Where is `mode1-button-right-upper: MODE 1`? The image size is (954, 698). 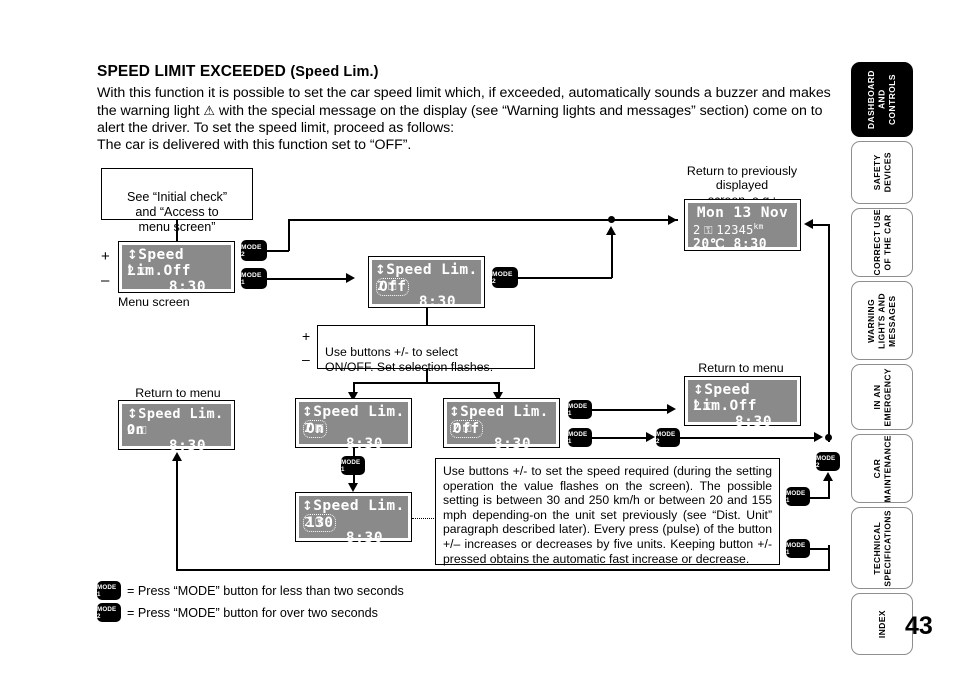 mode1-button-right-upper: MODE 1 is located at coordinates (798, 496).